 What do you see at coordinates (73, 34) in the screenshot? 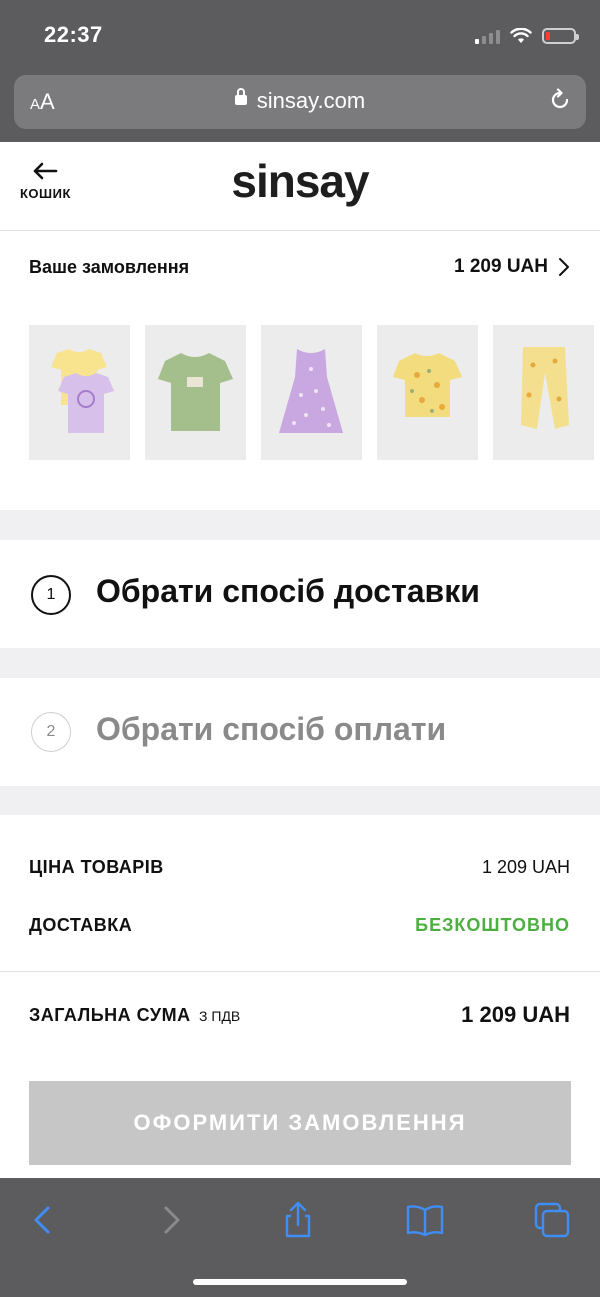
I see `status-time: 22:37` at bounding box center [73, 34].